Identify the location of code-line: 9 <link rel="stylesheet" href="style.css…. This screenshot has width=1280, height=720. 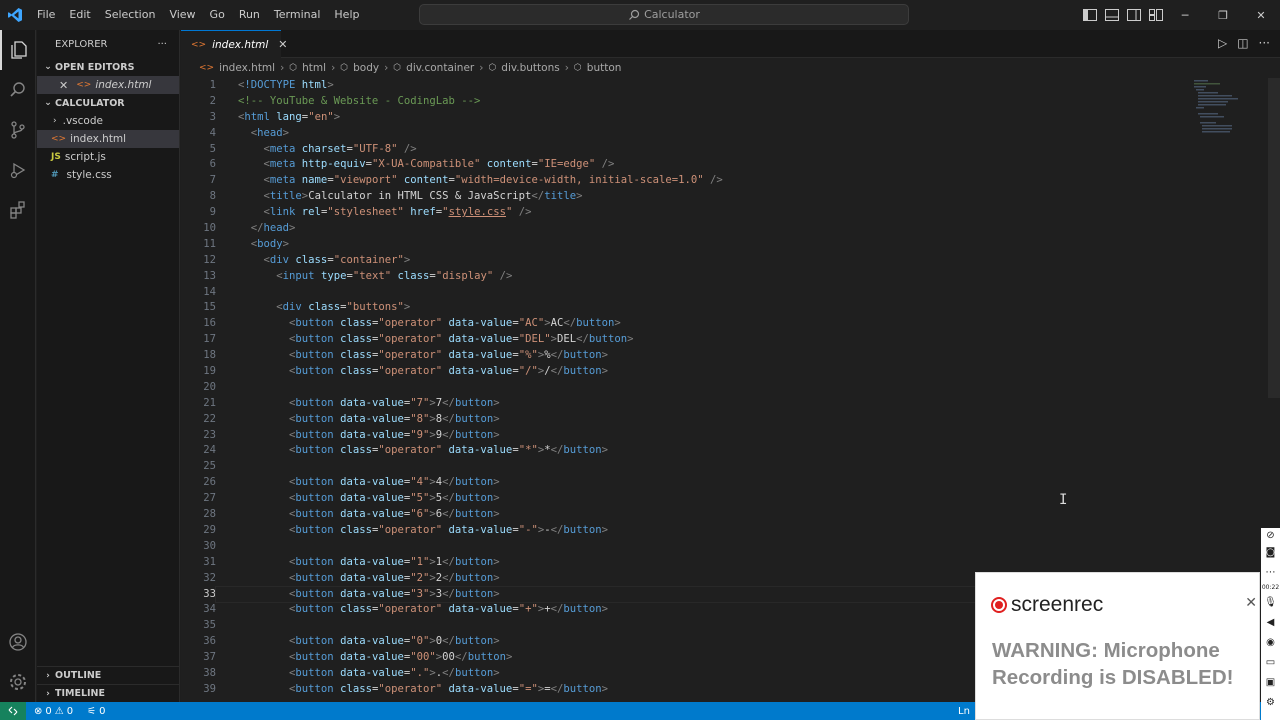
(730, 213).